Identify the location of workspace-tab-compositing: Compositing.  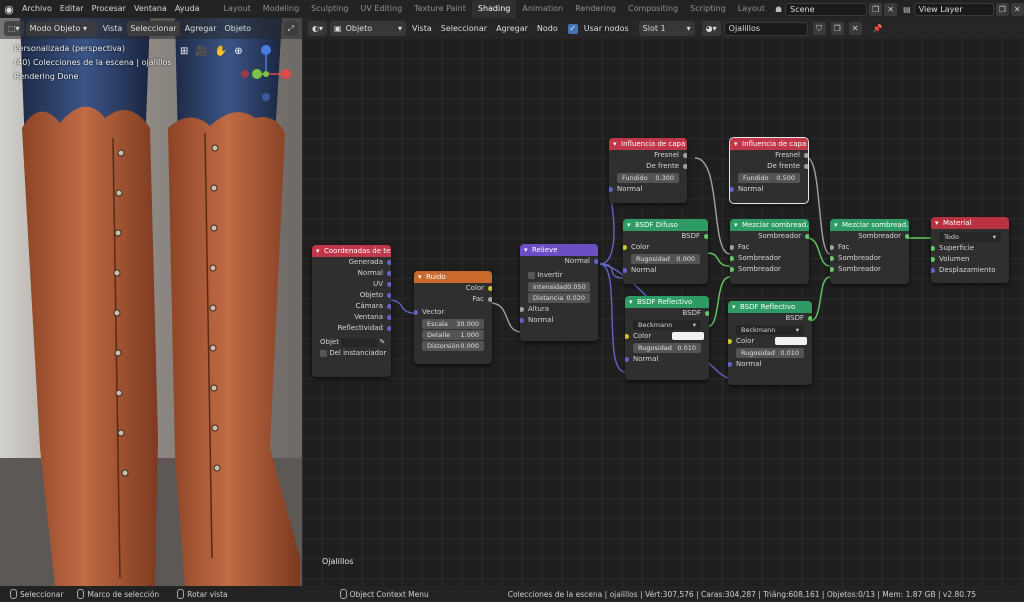
(653, 9).